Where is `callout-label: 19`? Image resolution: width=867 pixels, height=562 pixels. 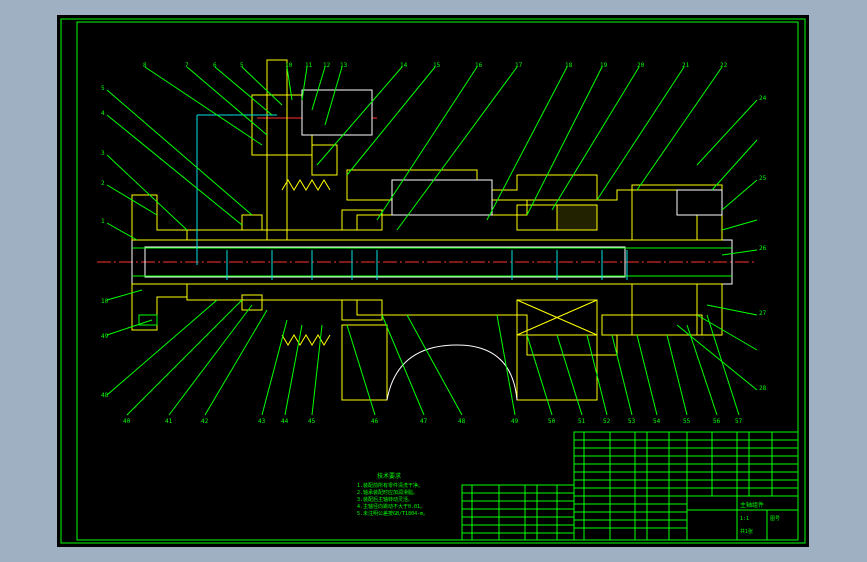
callout-label: 19 is located at coordinates (604, 65).